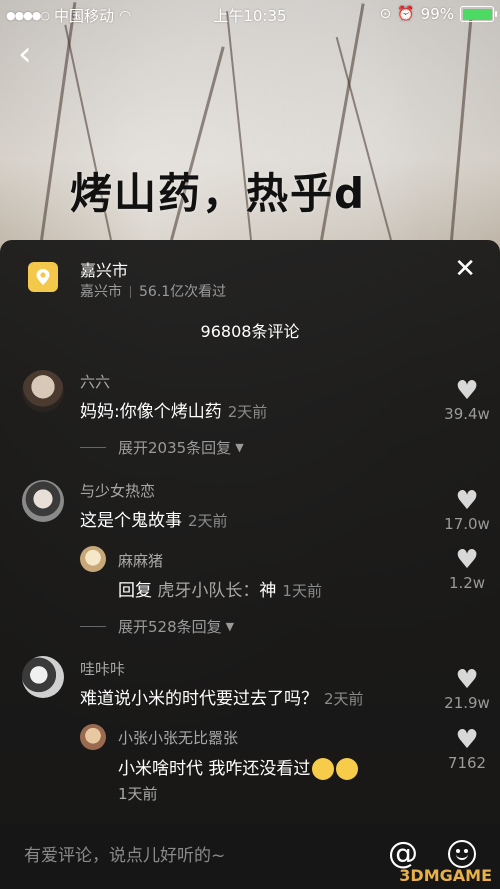 The image size is (500, 889). I want to click on expand-label: 展开528条回复, so click(170, 627).